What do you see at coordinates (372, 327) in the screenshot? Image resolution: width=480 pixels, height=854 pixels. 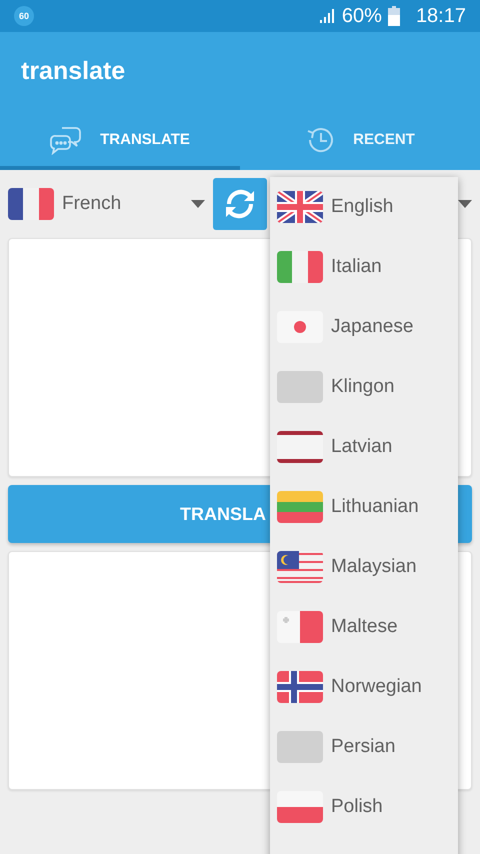 I see `language-label: Japanese` at bounding box center [372, 327].